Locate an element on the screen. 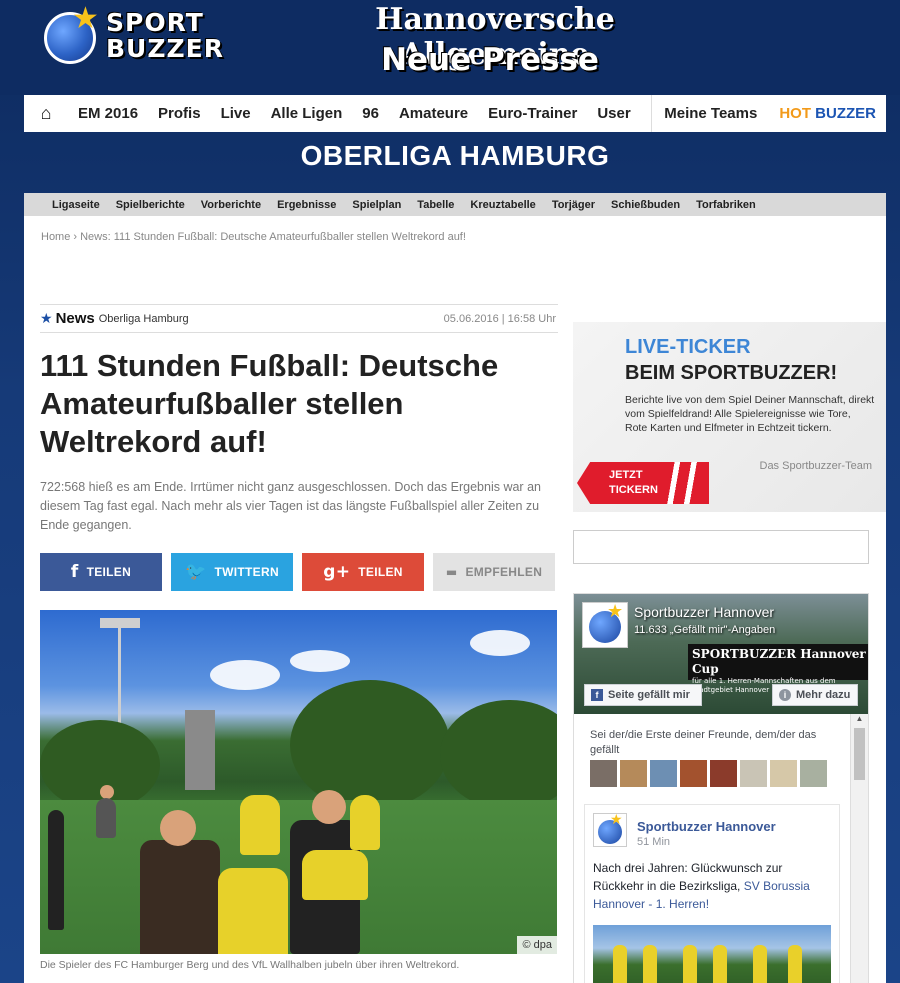 The width and height of the screenshot is (900, 983). sportbuzzer-logo: ★ SPORT BUZZER is located at coordinates (154, 36).